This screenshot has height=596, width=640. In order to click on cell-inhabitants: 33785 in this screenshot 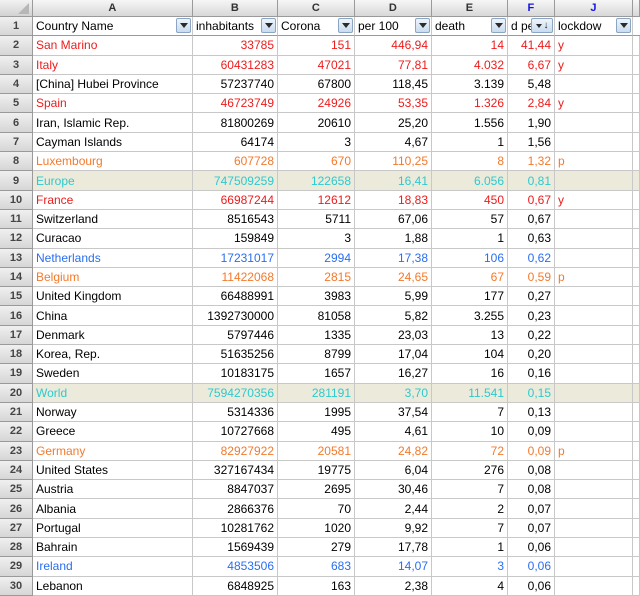, I will do `click(235, 46)`.